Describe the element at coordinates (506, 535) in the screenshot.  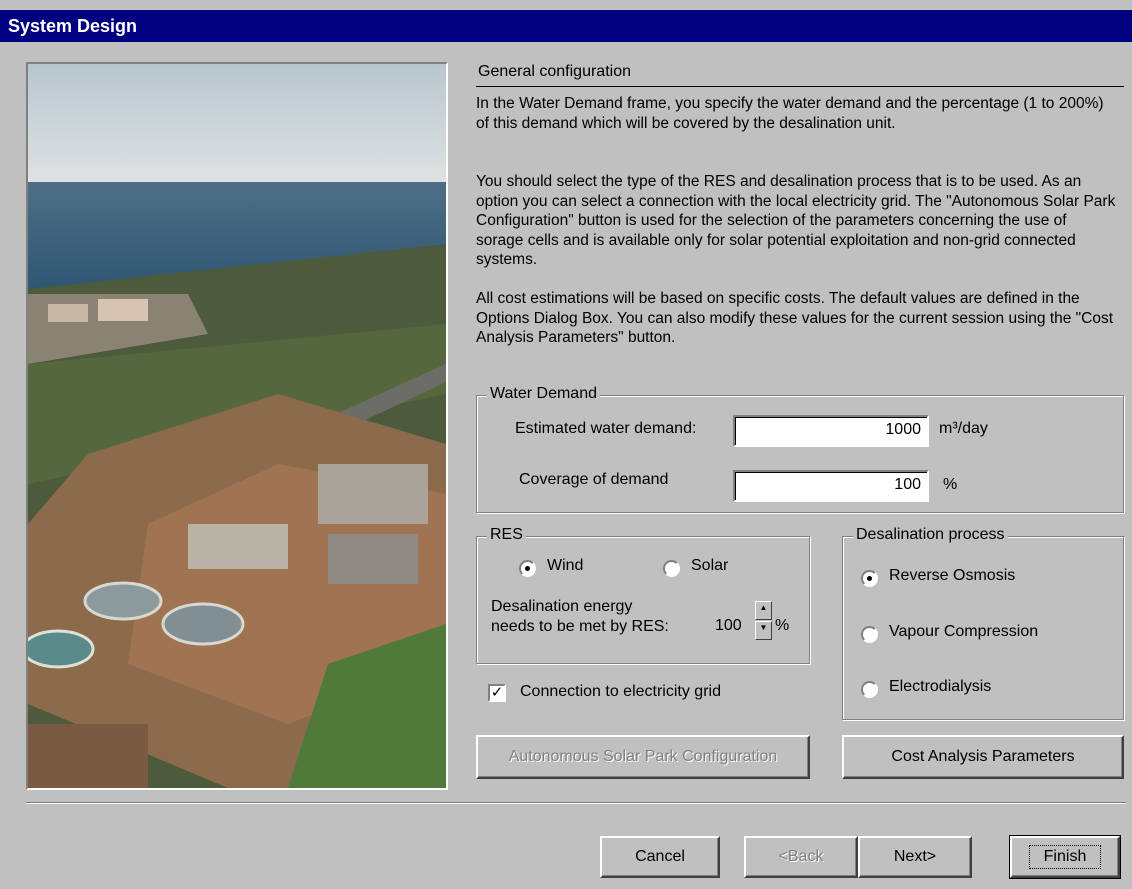
I see `res-legend: RES` at that location.